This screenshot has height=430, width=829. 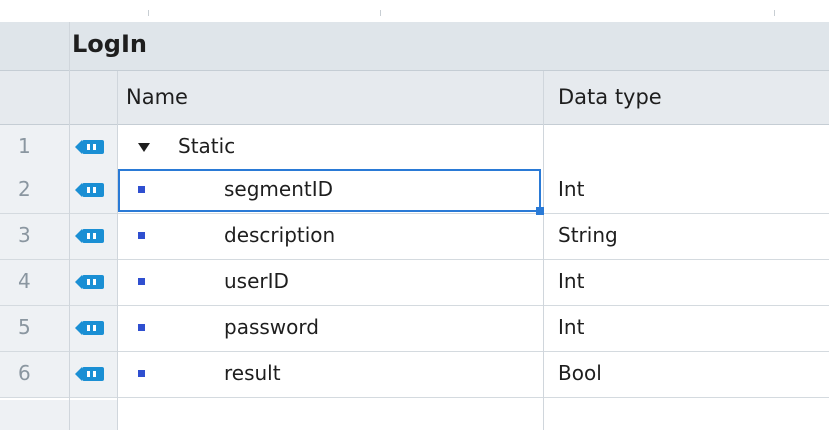 What do you see at coordinates (24, 281) in the screenshot?
I see `row-number: 4` at bounding box center [24, 281].